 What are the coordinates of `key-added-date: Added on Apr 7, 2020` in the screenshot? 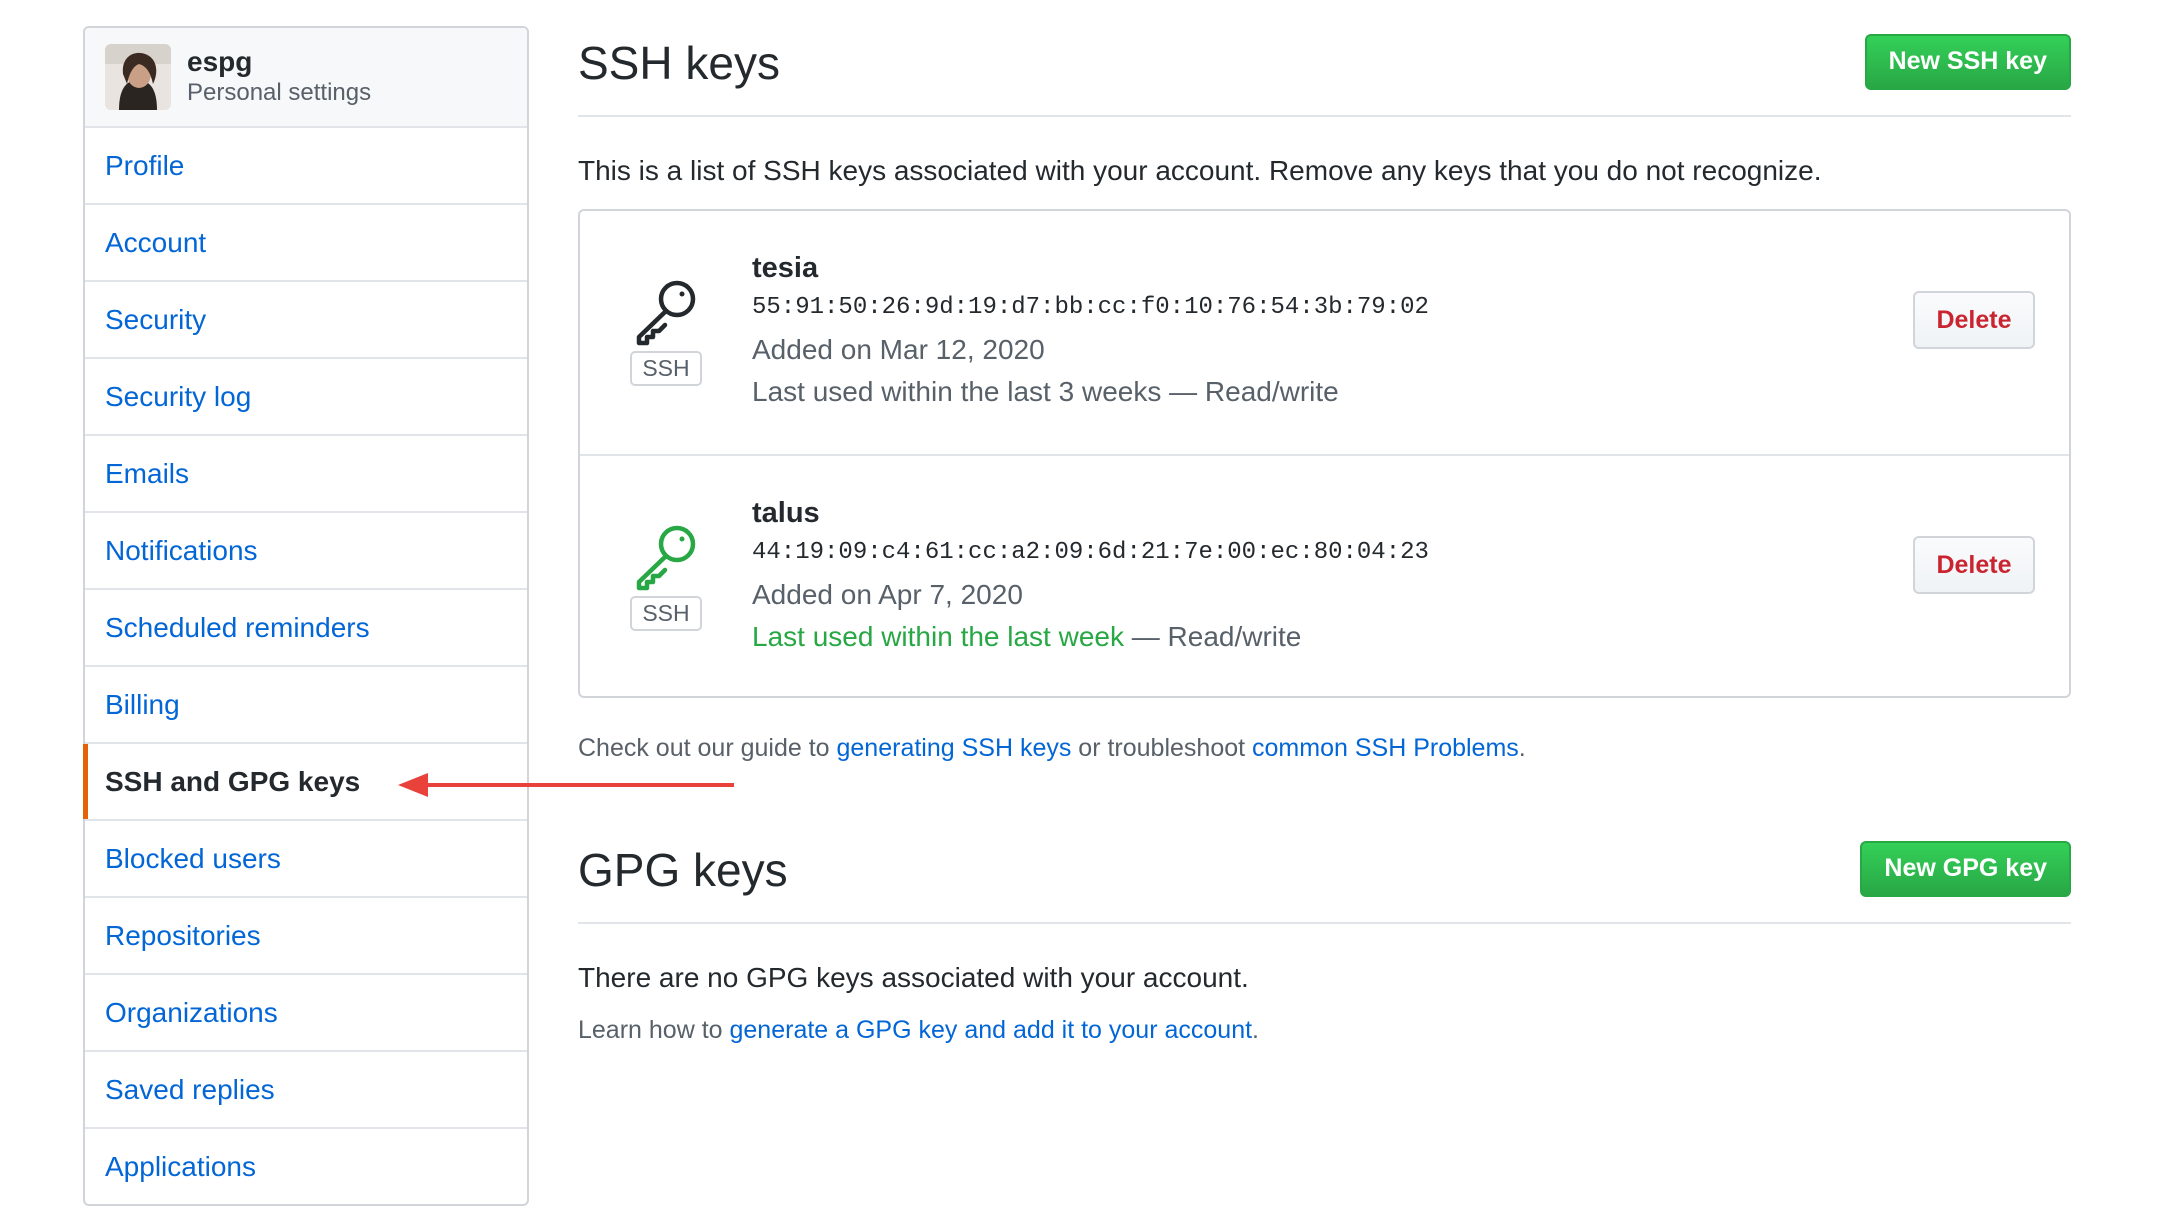 It's located at (887, 594).